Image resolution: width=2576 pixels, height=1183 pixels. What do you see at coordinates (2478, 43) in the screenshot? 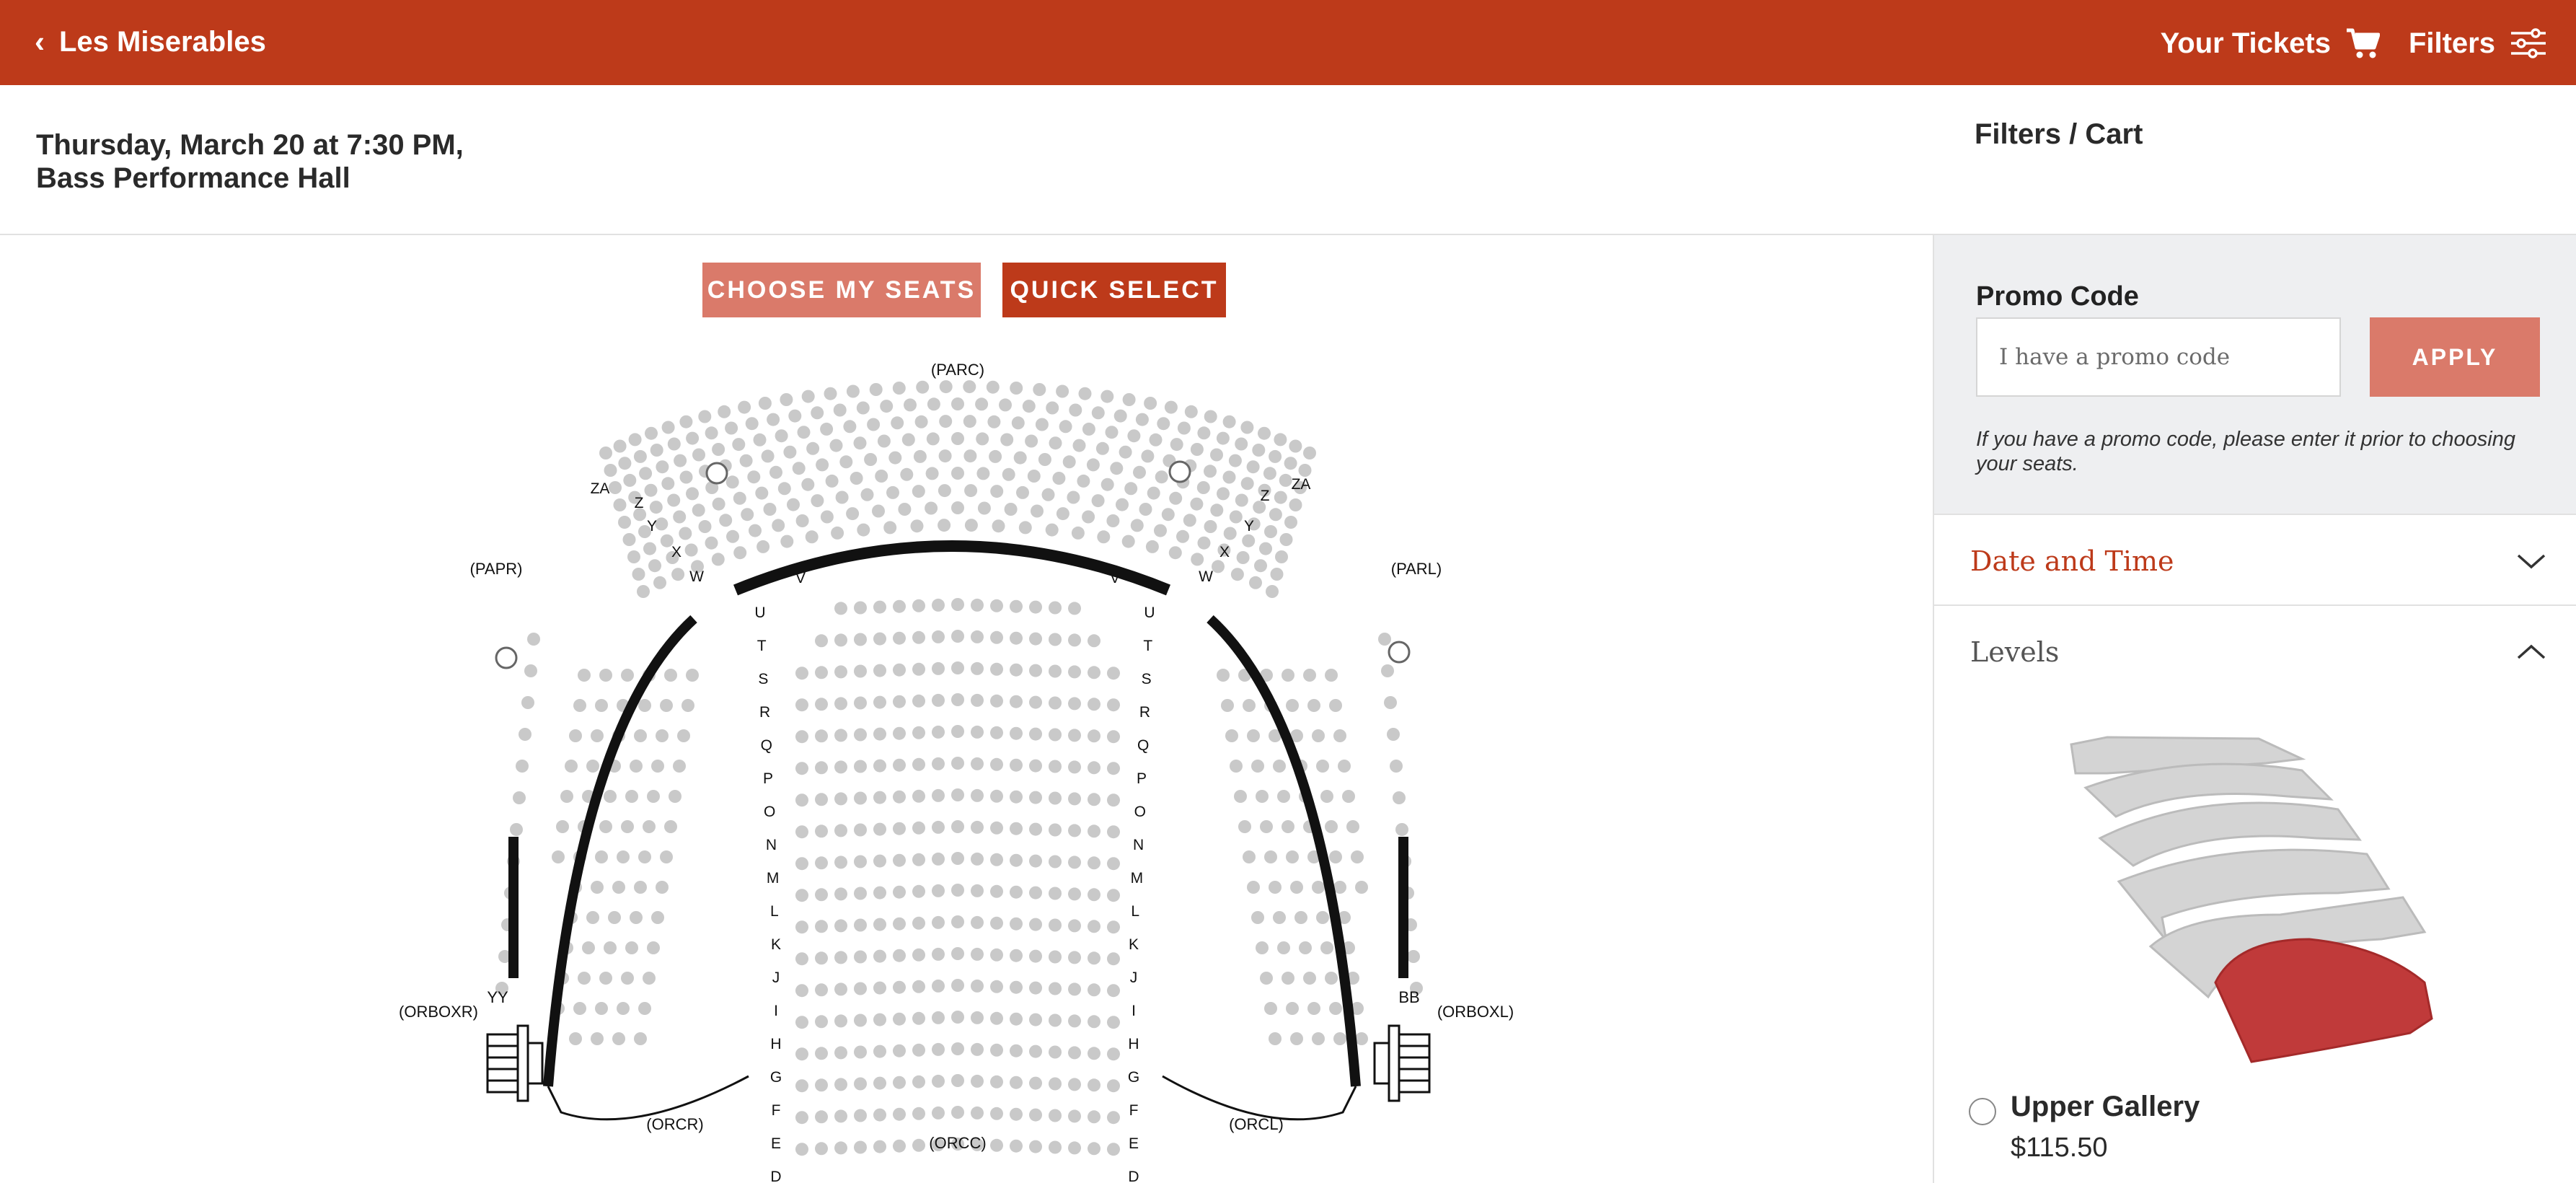
I see `filters-button: Filters` at bounding box center [2478, 43].